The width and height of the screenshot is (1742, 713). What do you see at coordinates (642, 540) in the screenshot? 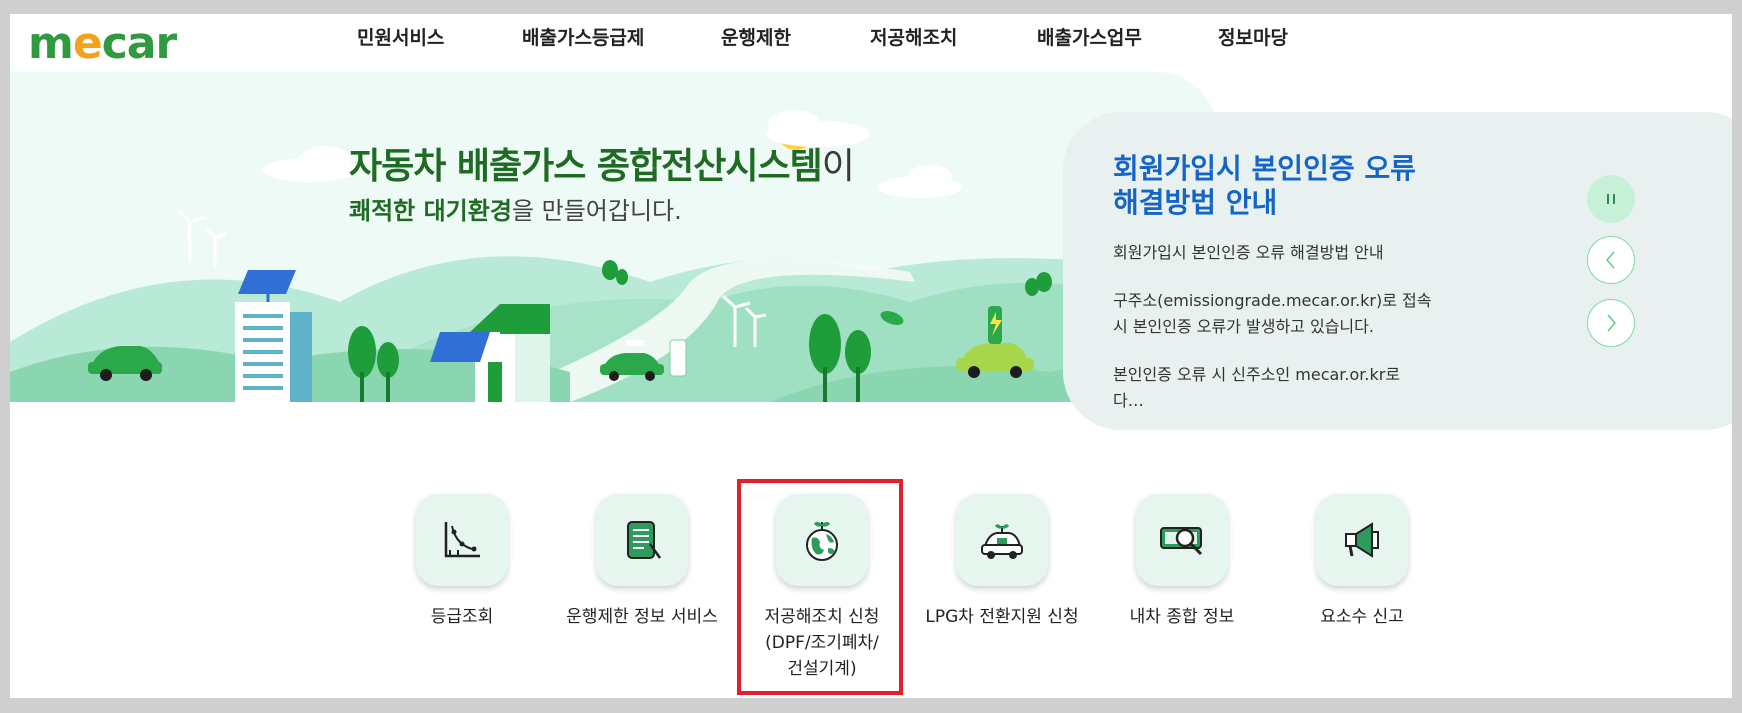
I see `tablet-info-icon` at bounding box center [642, 540].